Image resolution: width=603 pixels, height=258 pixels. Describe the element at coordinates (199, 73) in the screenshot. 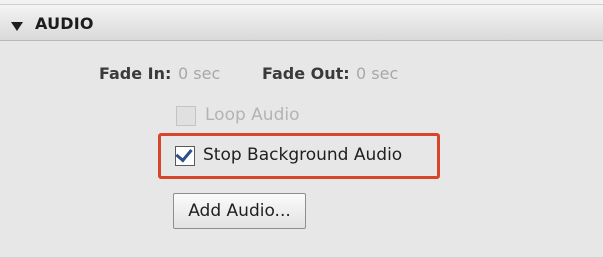

I see `fade-in-value: 0 sec` at that location.